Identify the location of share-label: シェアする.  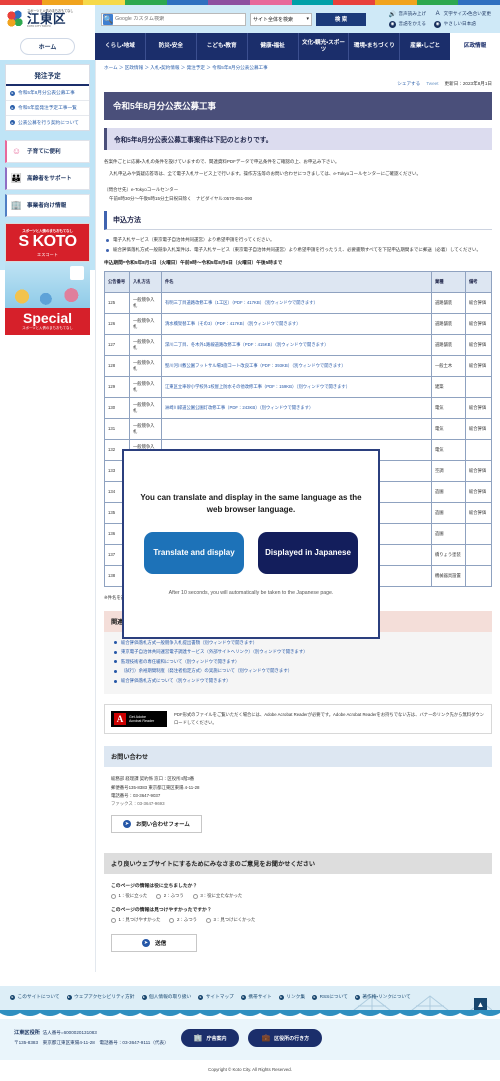
(408, 84).